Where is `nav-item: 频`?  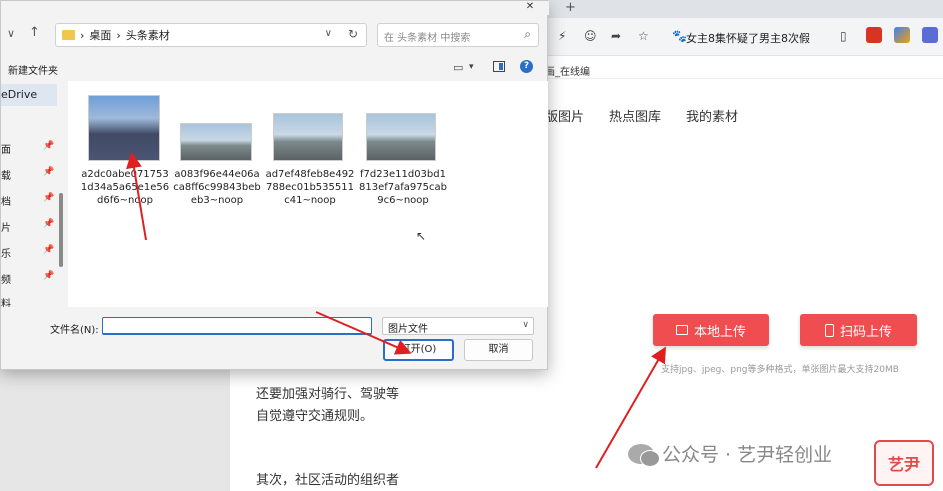
nav-item: 频 is located at coordinates (6, 278).